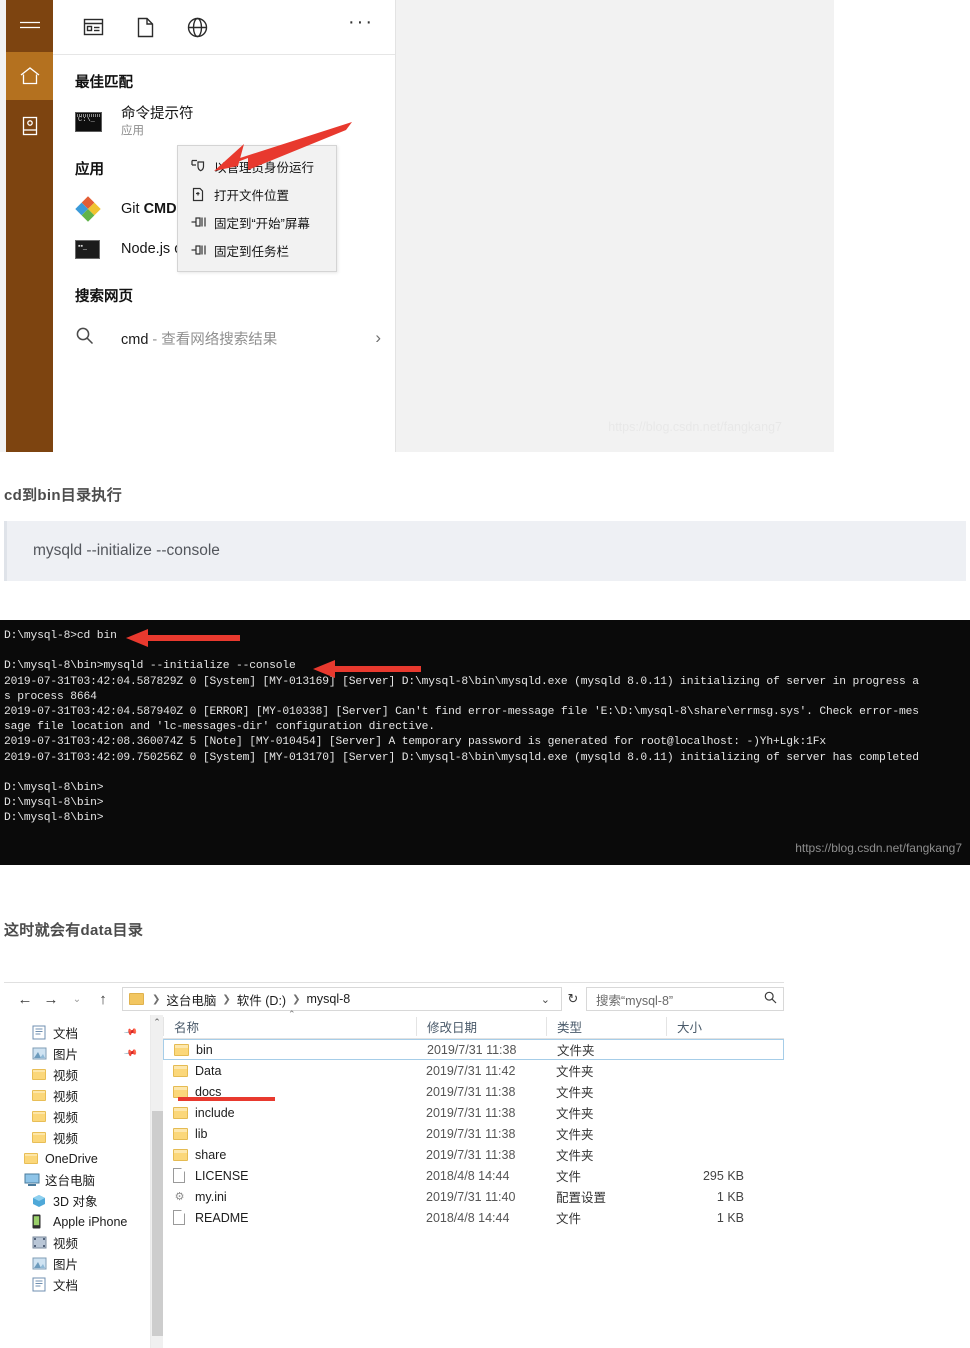  I want to click on tree-item: 这台电脑, so click(77, 1179).